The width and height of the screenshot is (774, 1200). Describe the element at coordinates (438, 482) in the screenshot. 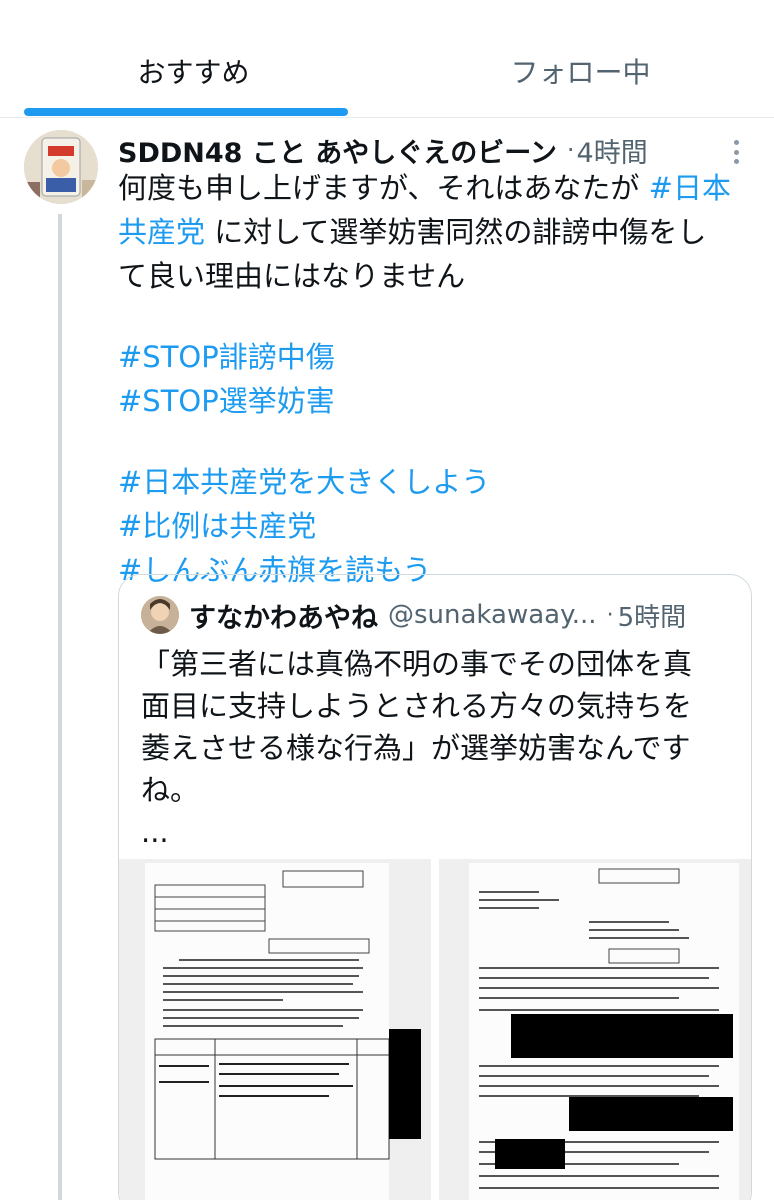

I see `hashtag-link: #日本共産党を大きくしよう` at that location.